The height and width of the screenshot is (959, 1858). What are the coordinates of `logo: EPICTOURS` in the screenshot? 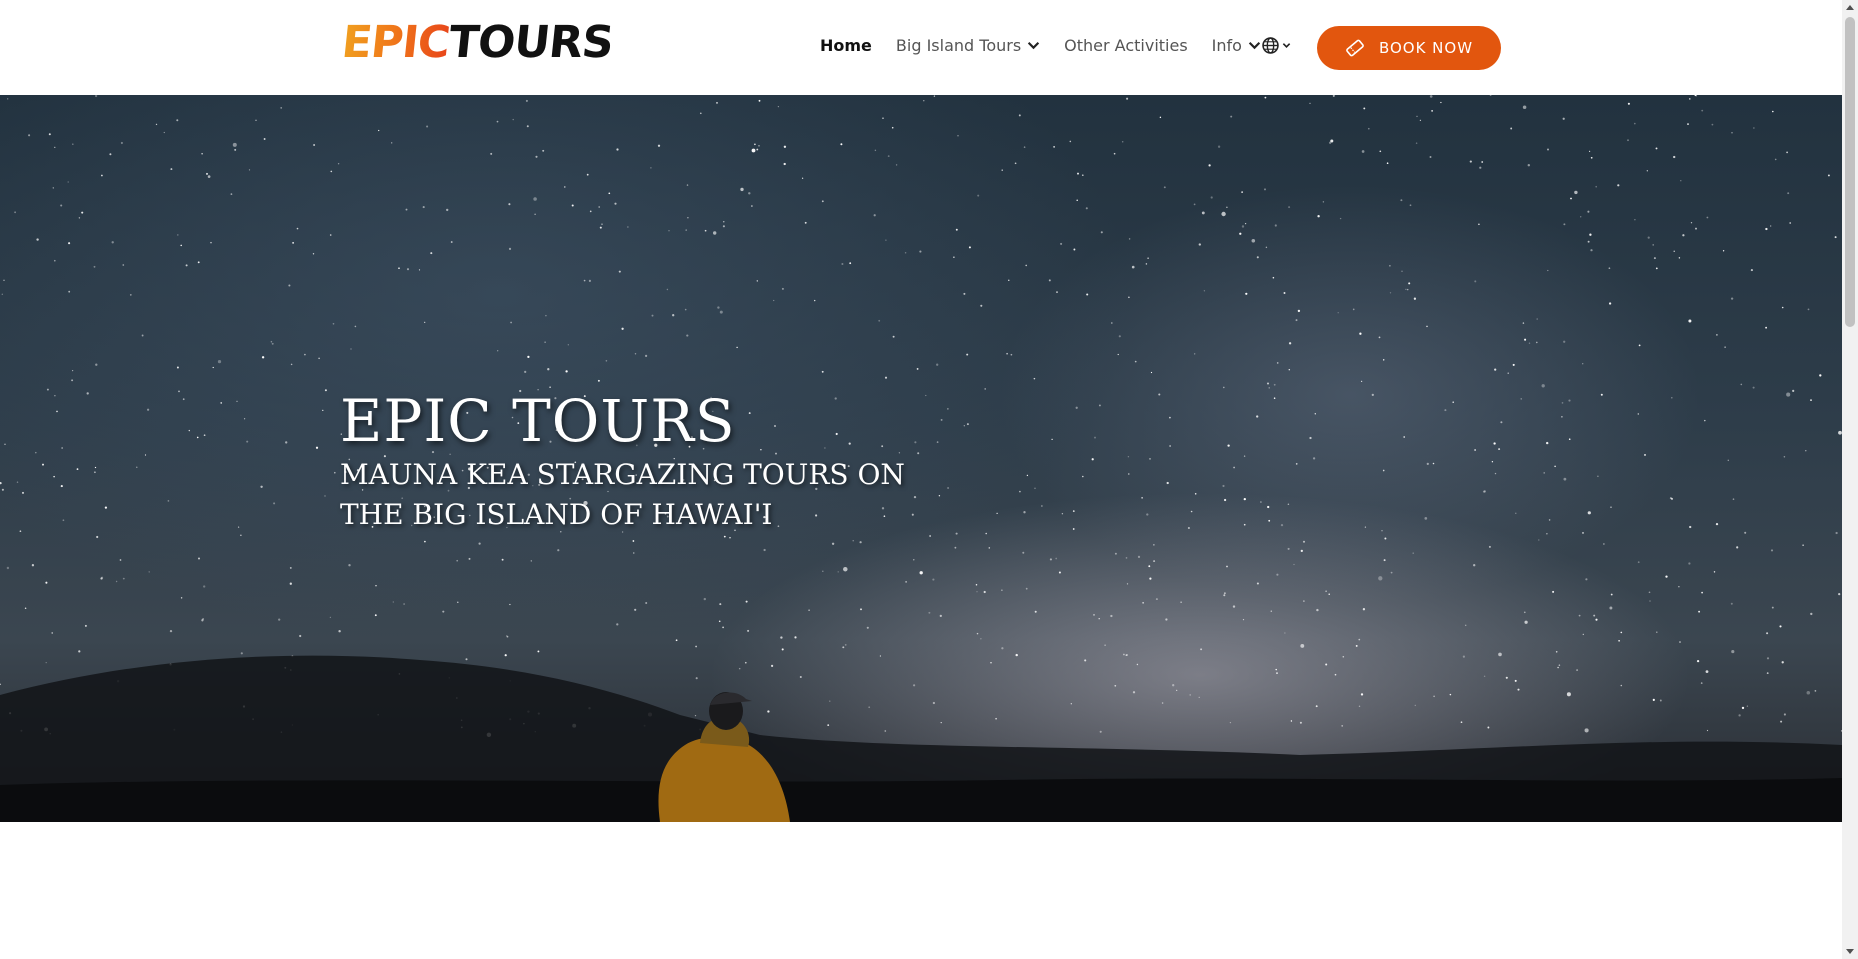 It's located at (477, 42).